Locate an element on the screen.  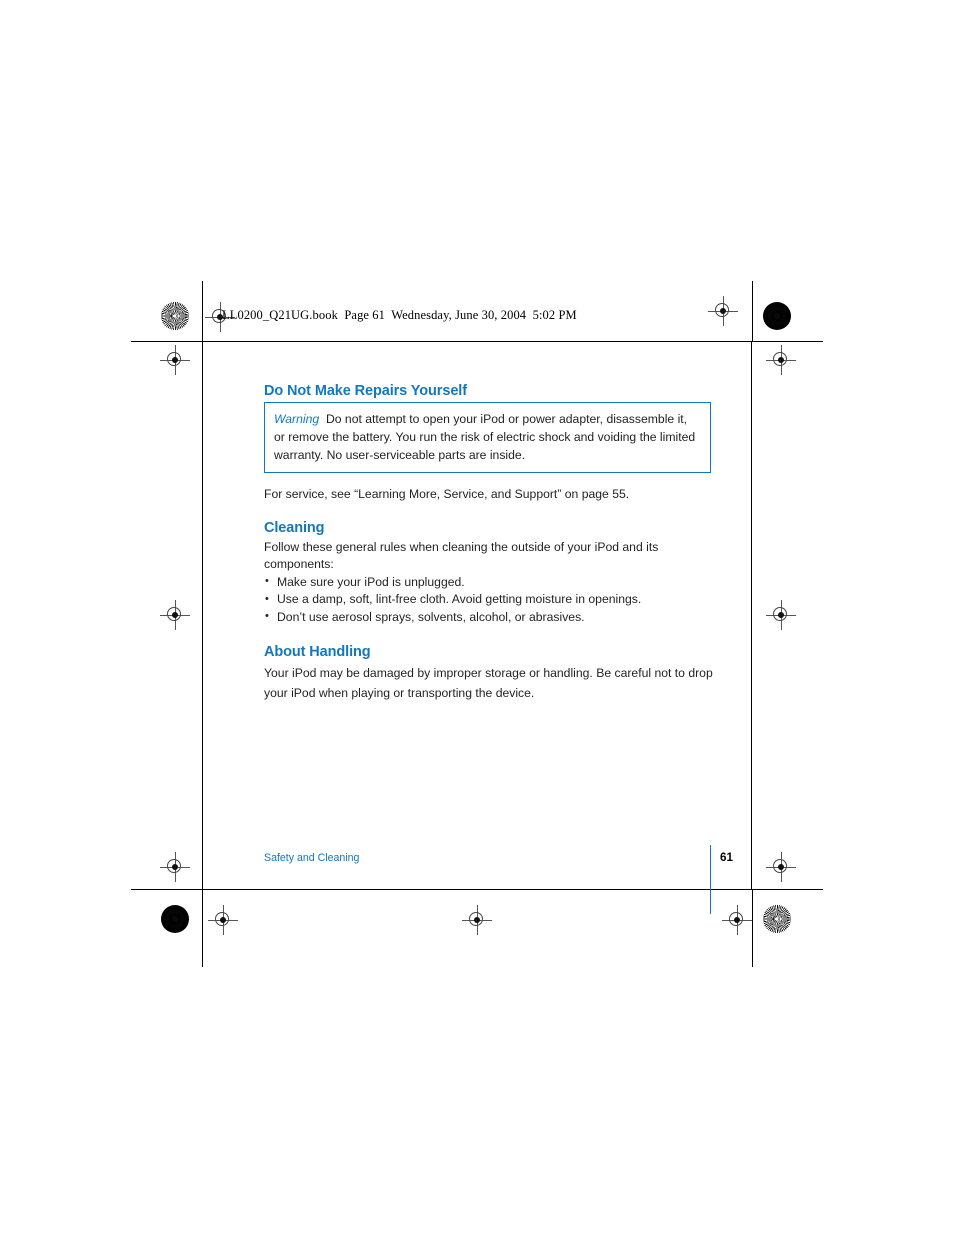
crop-line-top-right is located at coordinates (787, 341).